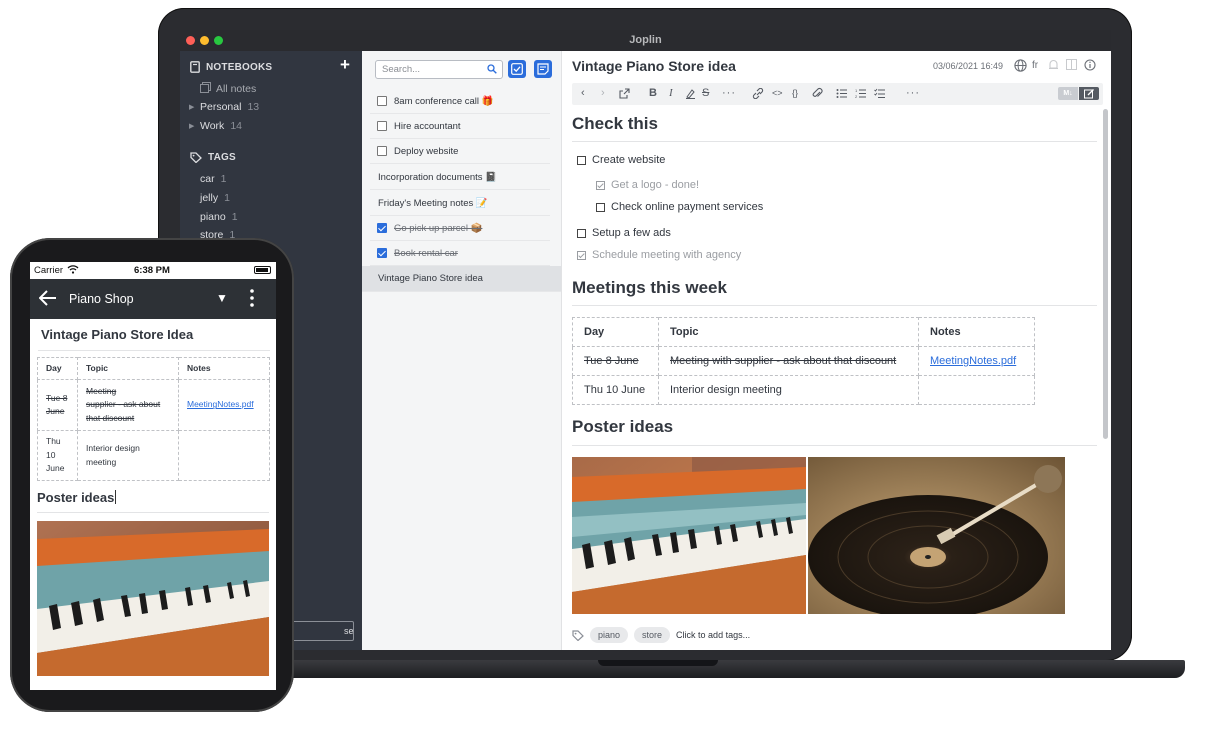 The width and height of the screenshot is (1205, 734). What do you see at coordinates (976, 332) in the screenshot?
I see `table-header: Notes` at bounding box center [976, 332].